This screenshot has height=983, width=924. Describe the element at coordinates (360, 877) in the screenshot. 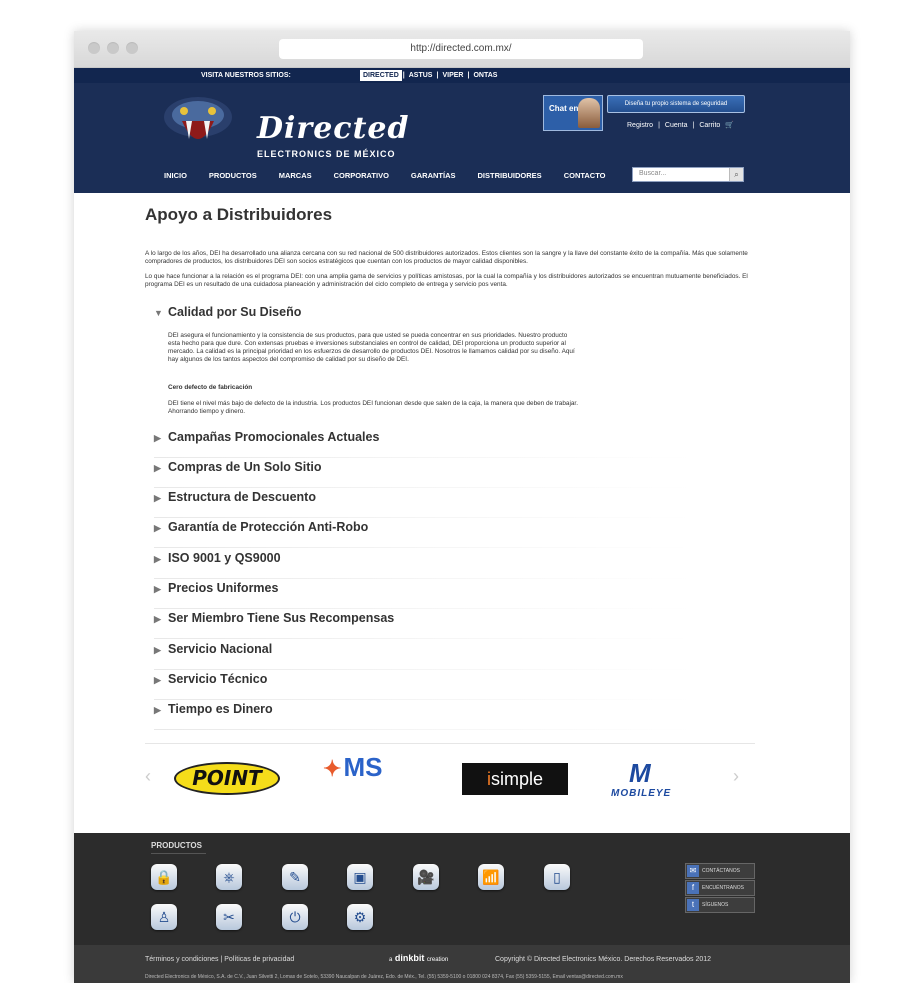

I see `remote-icon: ▣` at that location.